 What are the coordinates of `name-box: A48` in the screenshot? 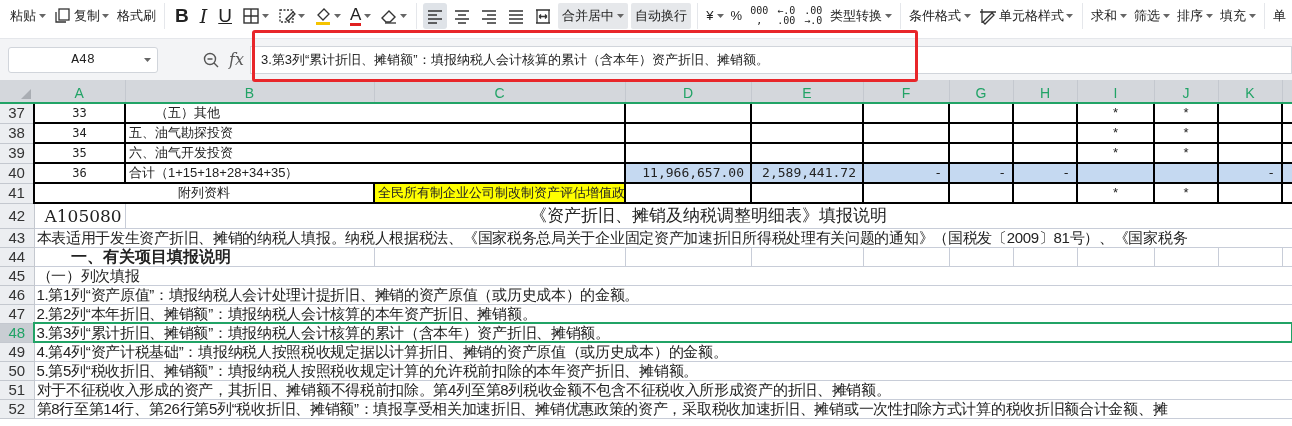 It's located at (83, 59).